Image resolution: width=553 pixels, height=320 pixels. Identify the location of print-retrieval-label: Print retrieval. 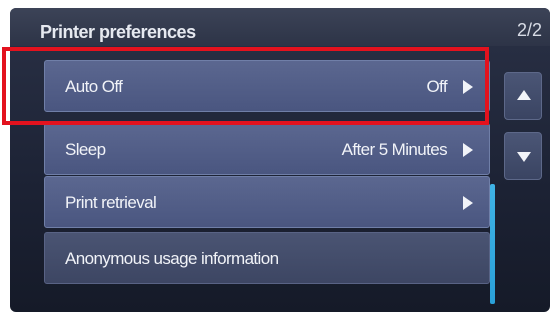
(111, 202).